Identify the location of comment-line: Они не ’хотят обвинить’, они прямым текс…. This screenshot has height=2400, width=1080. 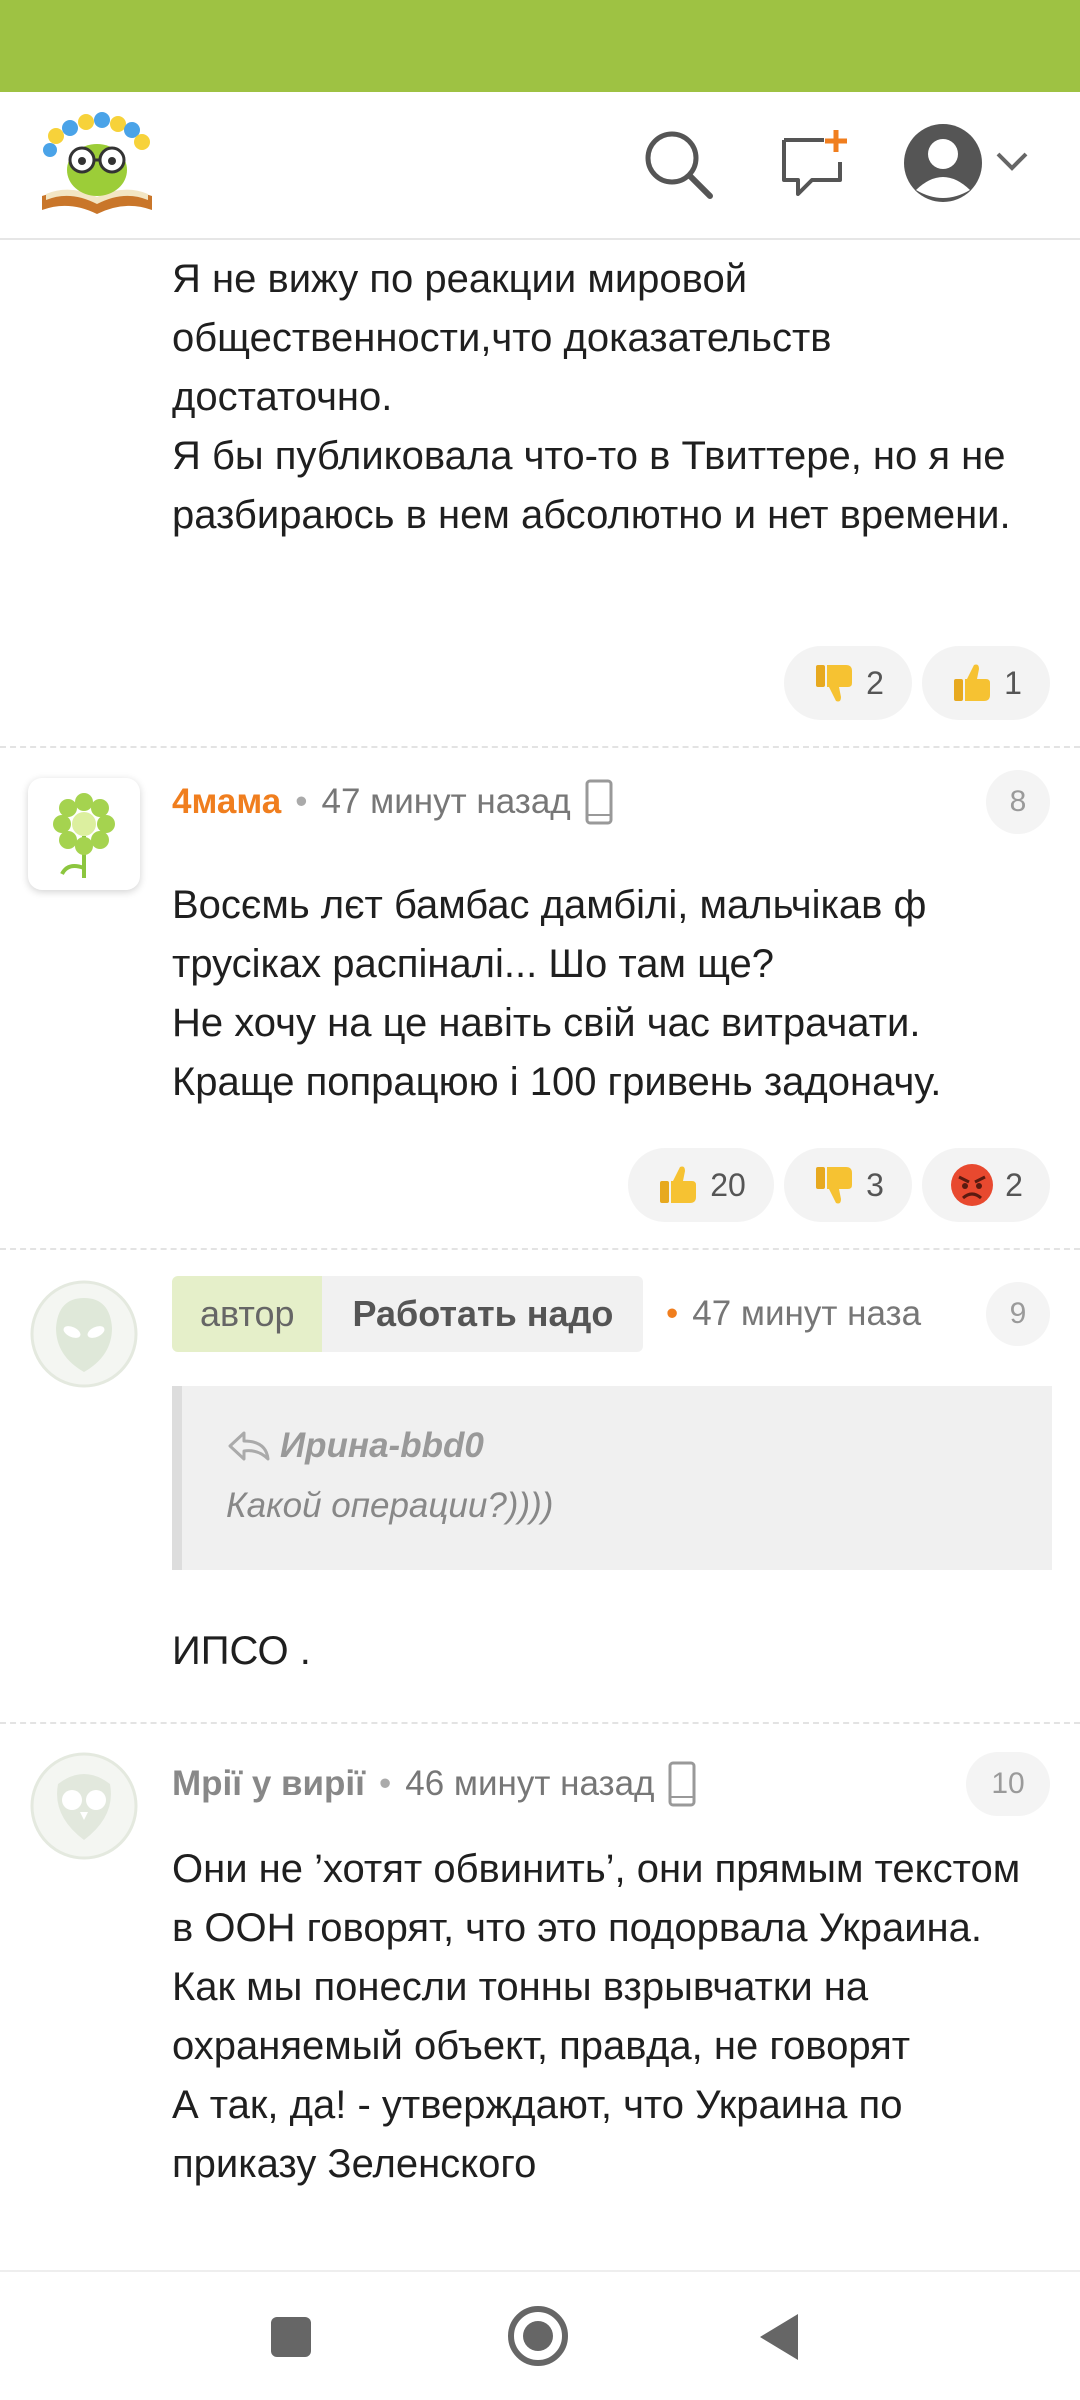
(596, 1898).